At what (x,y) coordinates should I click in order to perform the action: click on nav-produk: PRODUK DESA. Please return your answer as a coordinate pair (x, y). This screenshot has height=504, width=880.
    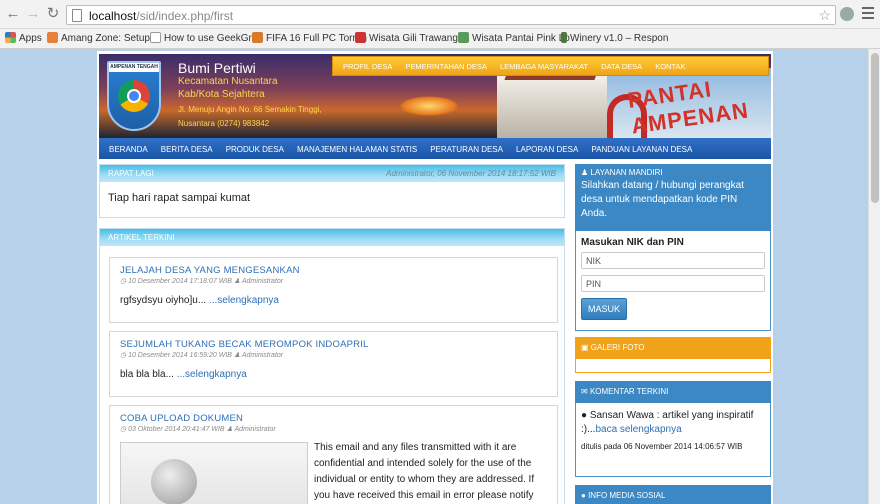
    Looking at the image, I should click on (255, 149).